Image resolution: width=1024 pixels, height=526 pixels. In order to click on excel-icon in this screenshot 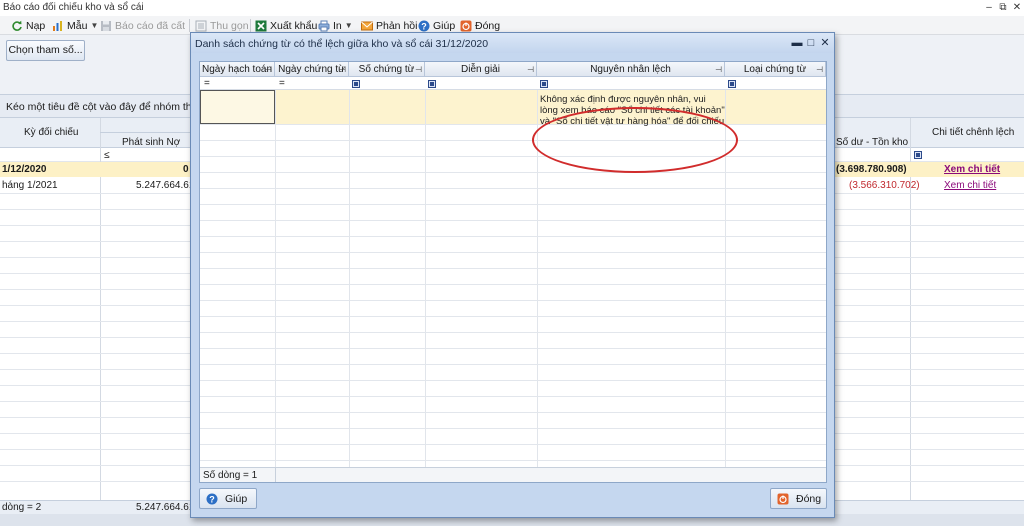, I will do `click(261, 26)`.